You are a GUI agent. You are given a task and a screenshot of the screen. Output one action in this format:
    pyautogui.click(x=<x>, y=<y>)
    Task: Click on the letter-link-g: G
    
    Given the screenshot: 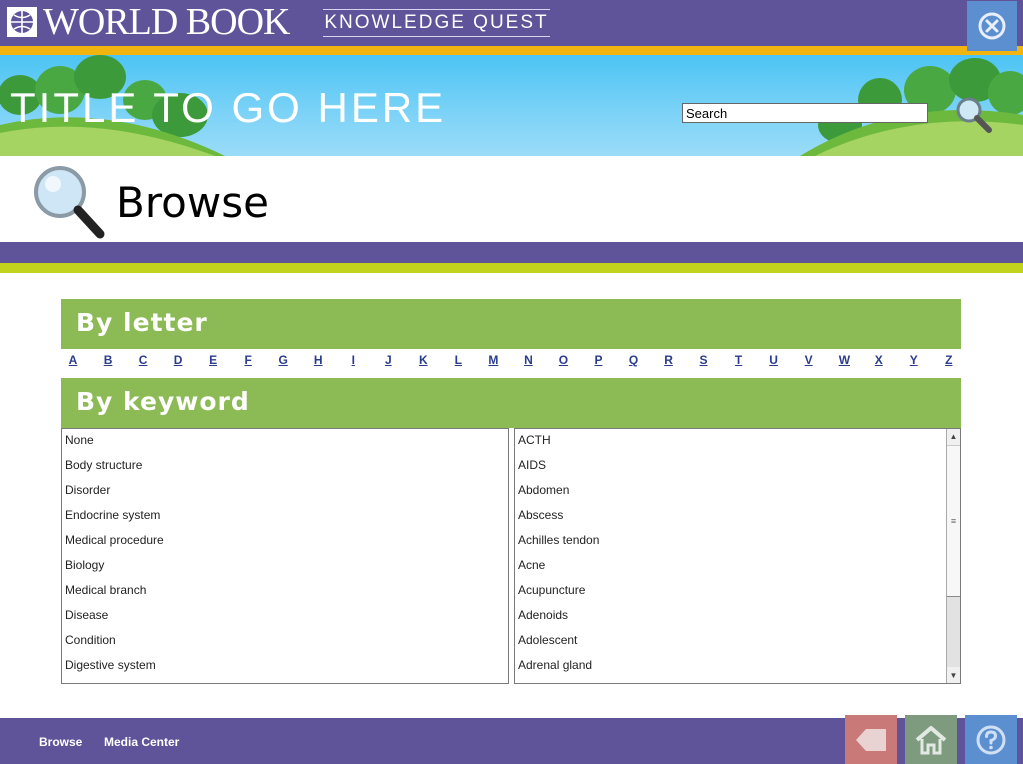 What is the action you would take?
    pyautogui.click(x=283, y=363)
    